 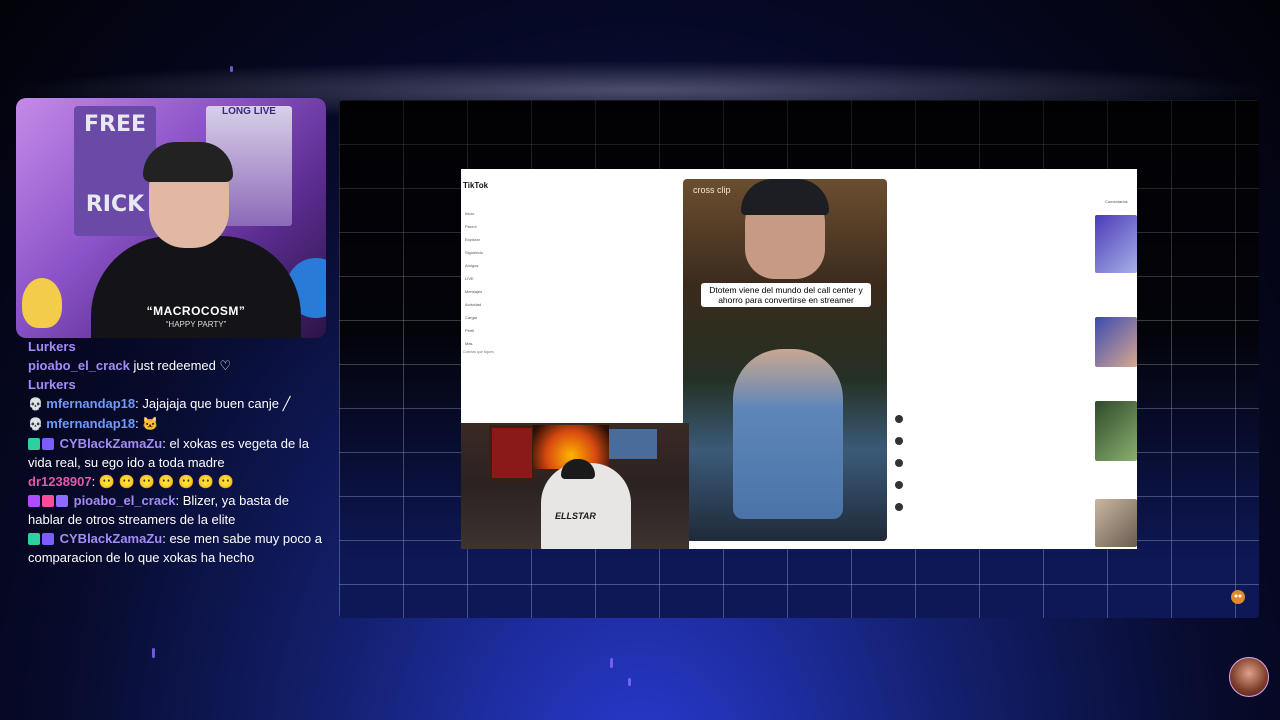 I want to click on chat-message: just redeemed ♡, so click(x=180, y=365).